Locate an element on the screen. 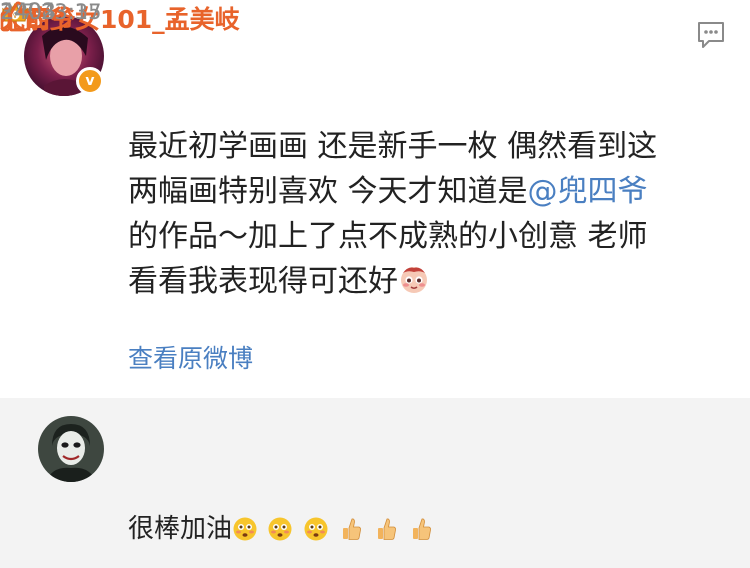 The width and height of the screenshot is (750, 568). view-original-link: 查看原微博 is located at coordinates (190, 357).